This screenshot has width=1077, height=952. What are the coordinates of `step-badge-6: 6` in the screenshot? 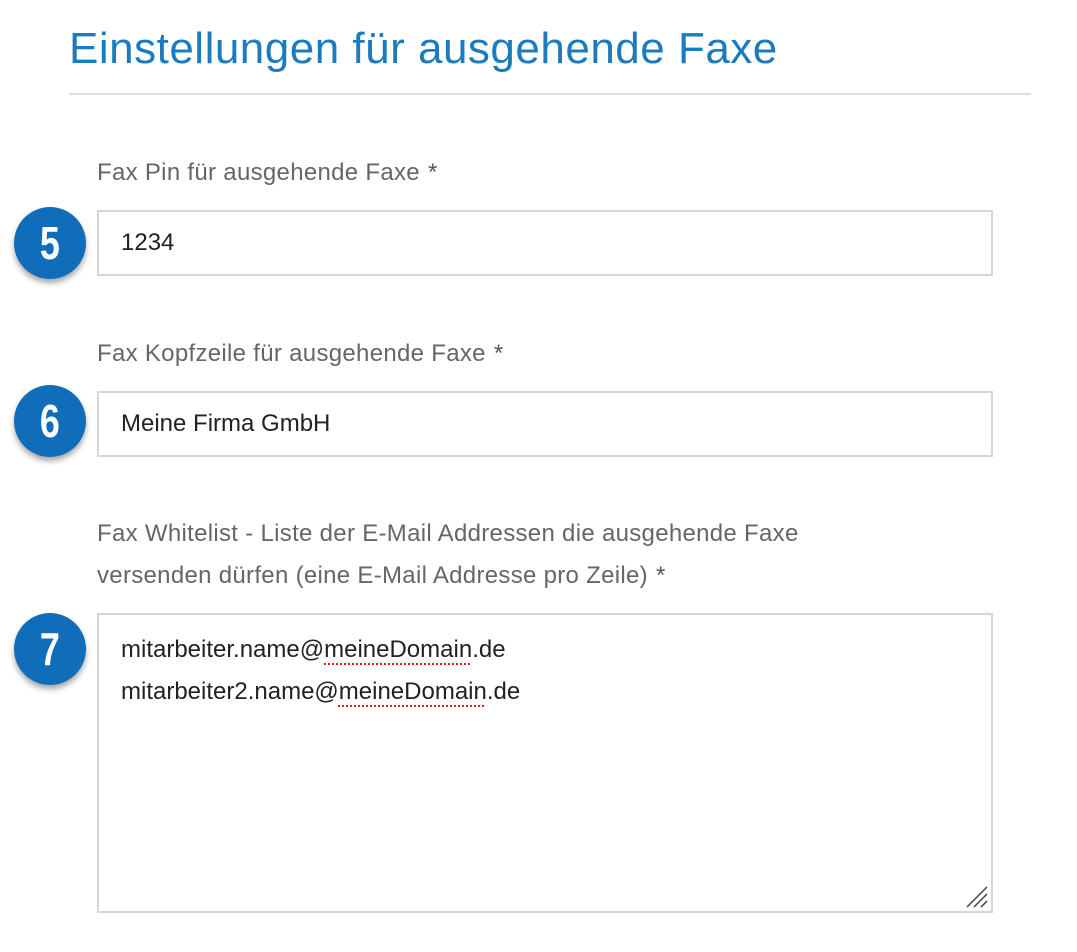 It's located at (50, 421).